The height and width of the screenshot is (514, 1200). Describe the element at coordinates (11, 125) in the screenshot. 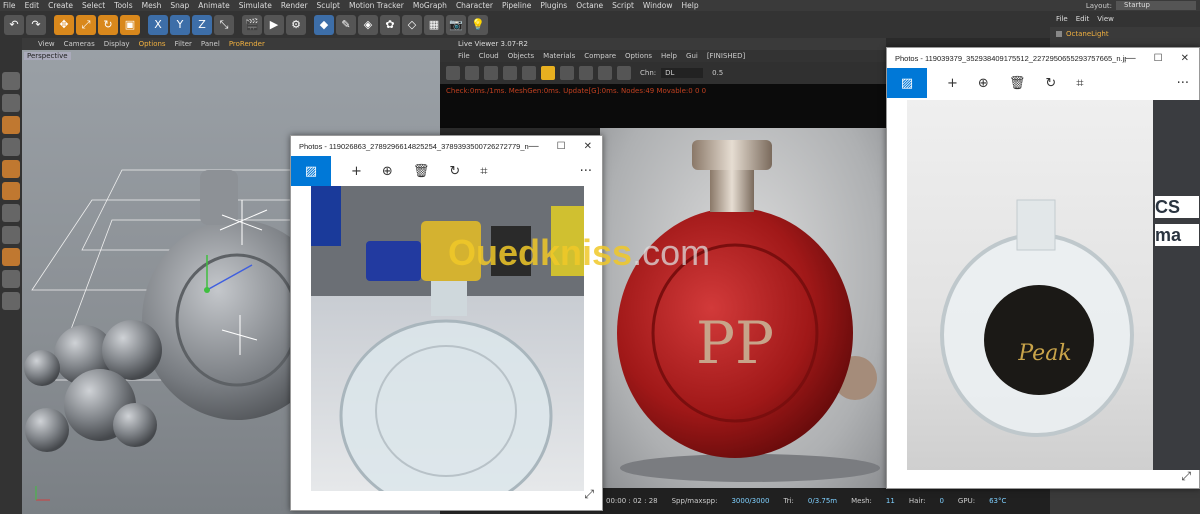

I see `points-mode-icon` at that location.